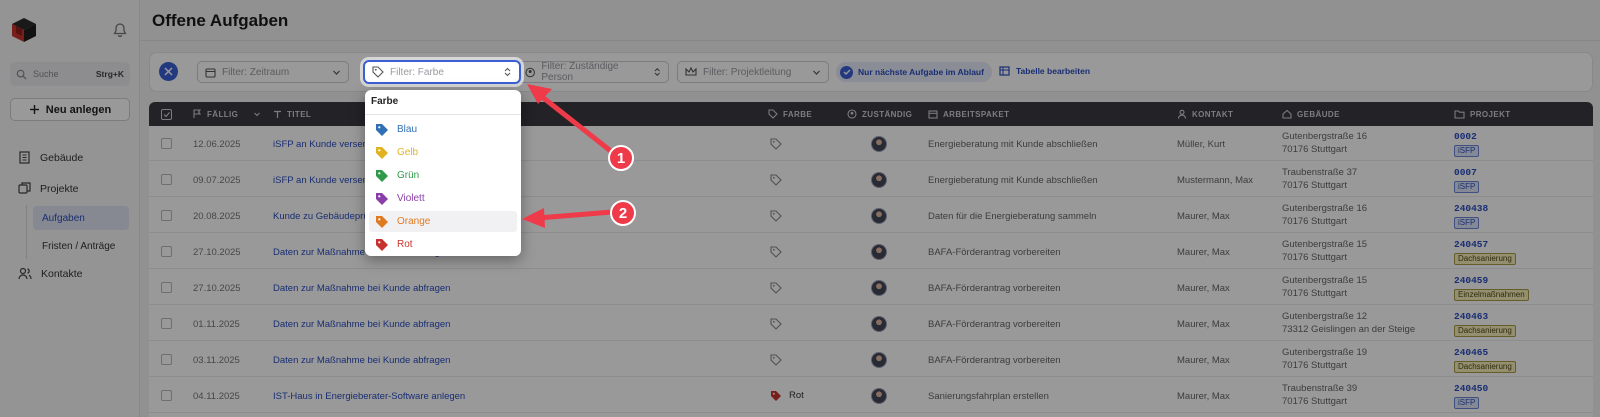 The width and height of the screenshot is (1600, 417). Describe the element at coordinates (568, 156) in the screenshot. I see `annotation-arrows` at that location.